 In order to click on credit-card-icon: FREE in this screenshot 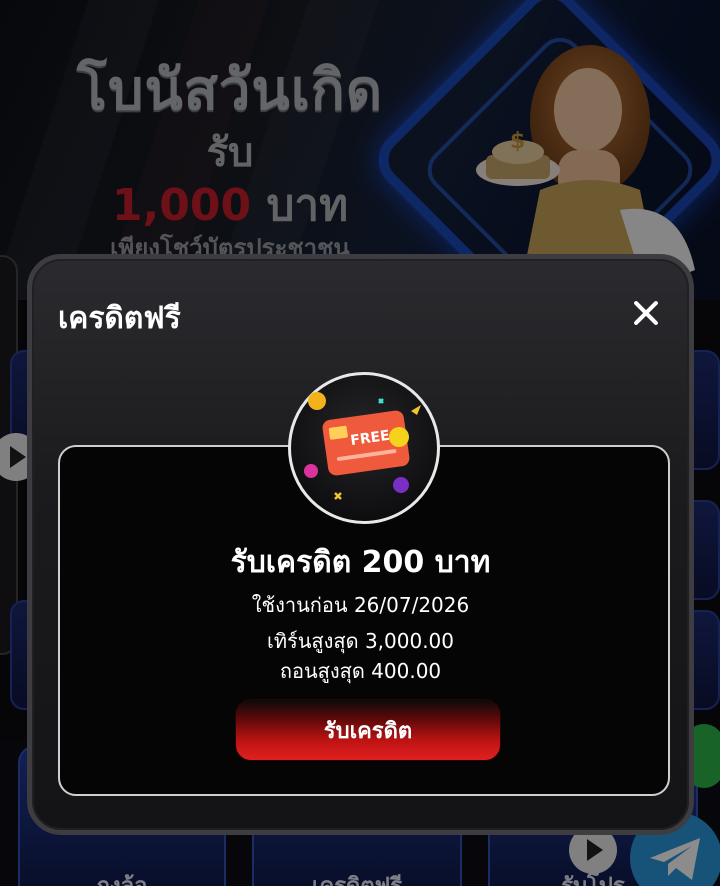, I will do `click(362, 446)`.